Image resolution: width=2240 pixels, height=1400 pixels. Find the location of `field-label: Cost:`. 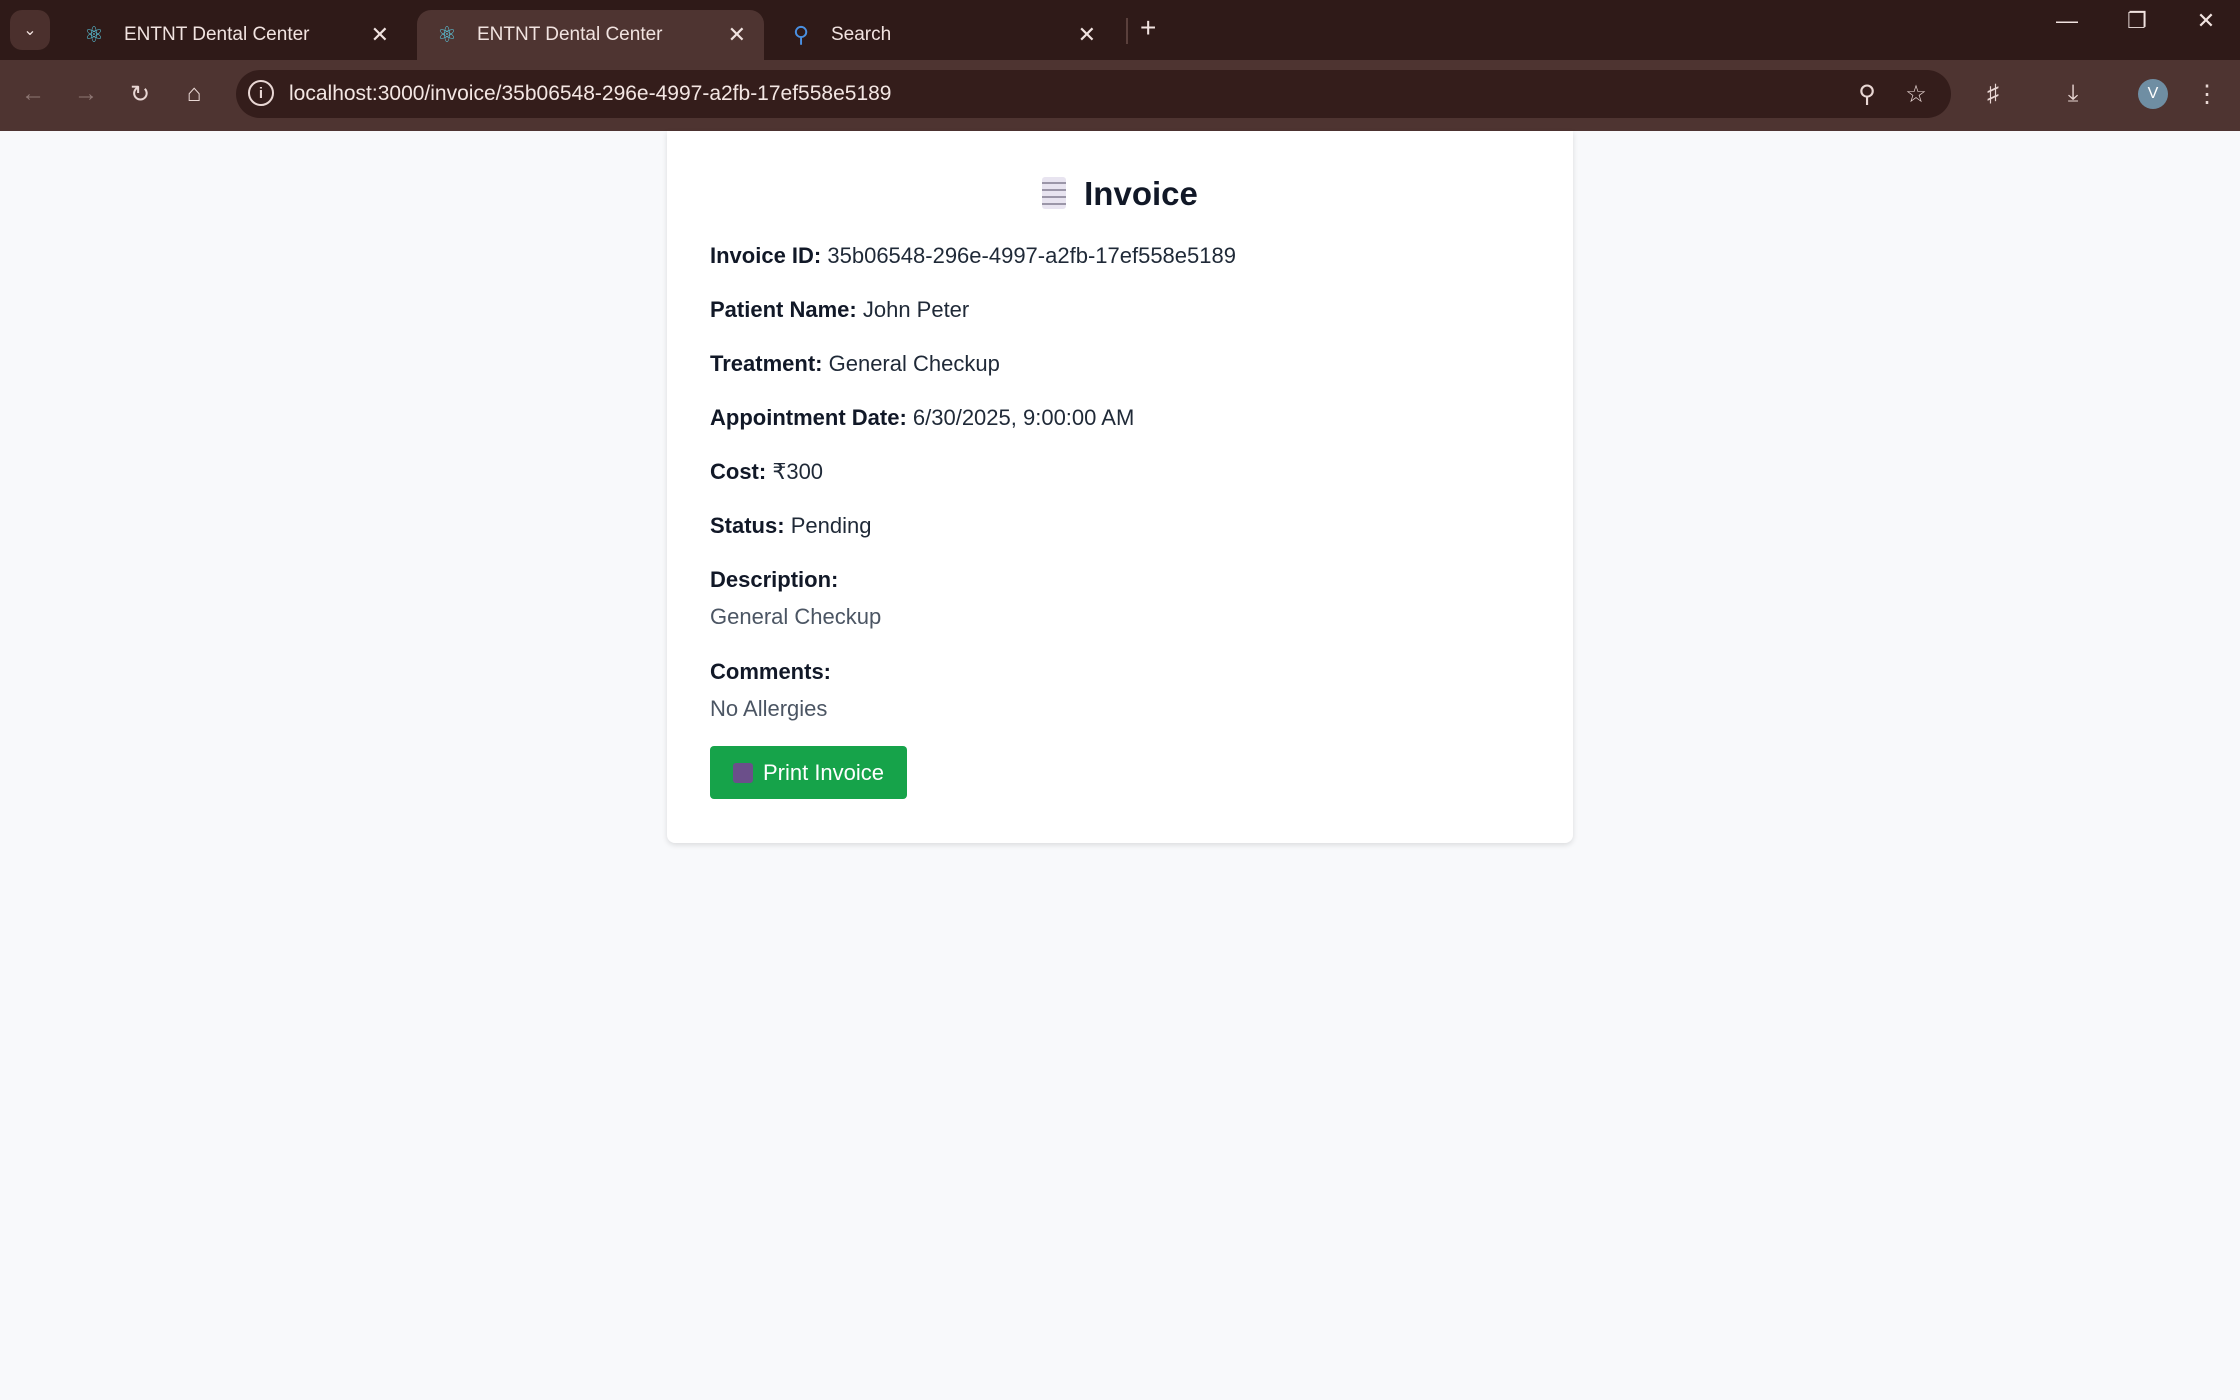

field-label: Cost: is located at coordinates (738, 471).